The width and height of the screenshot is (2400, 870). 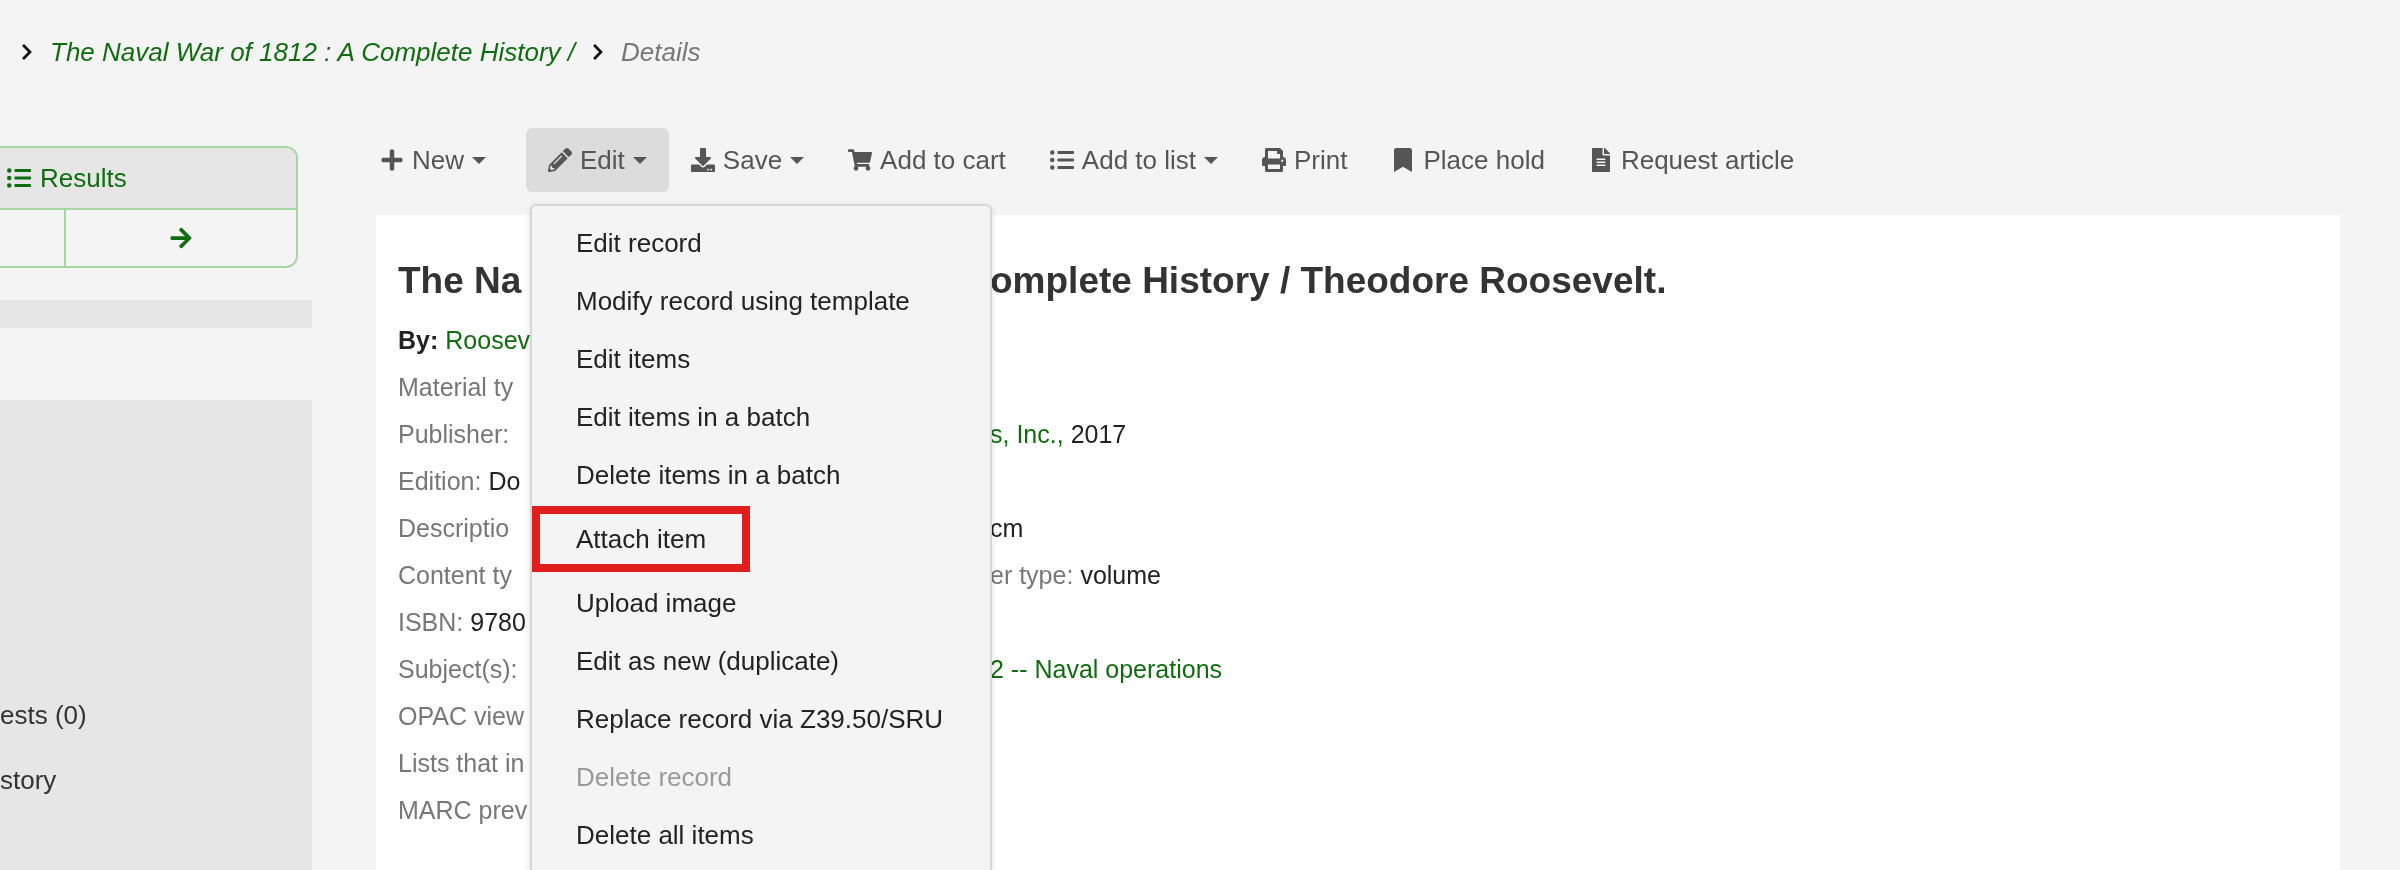 I want to click on menu-item: Edit items, so click(x=633, y=359).